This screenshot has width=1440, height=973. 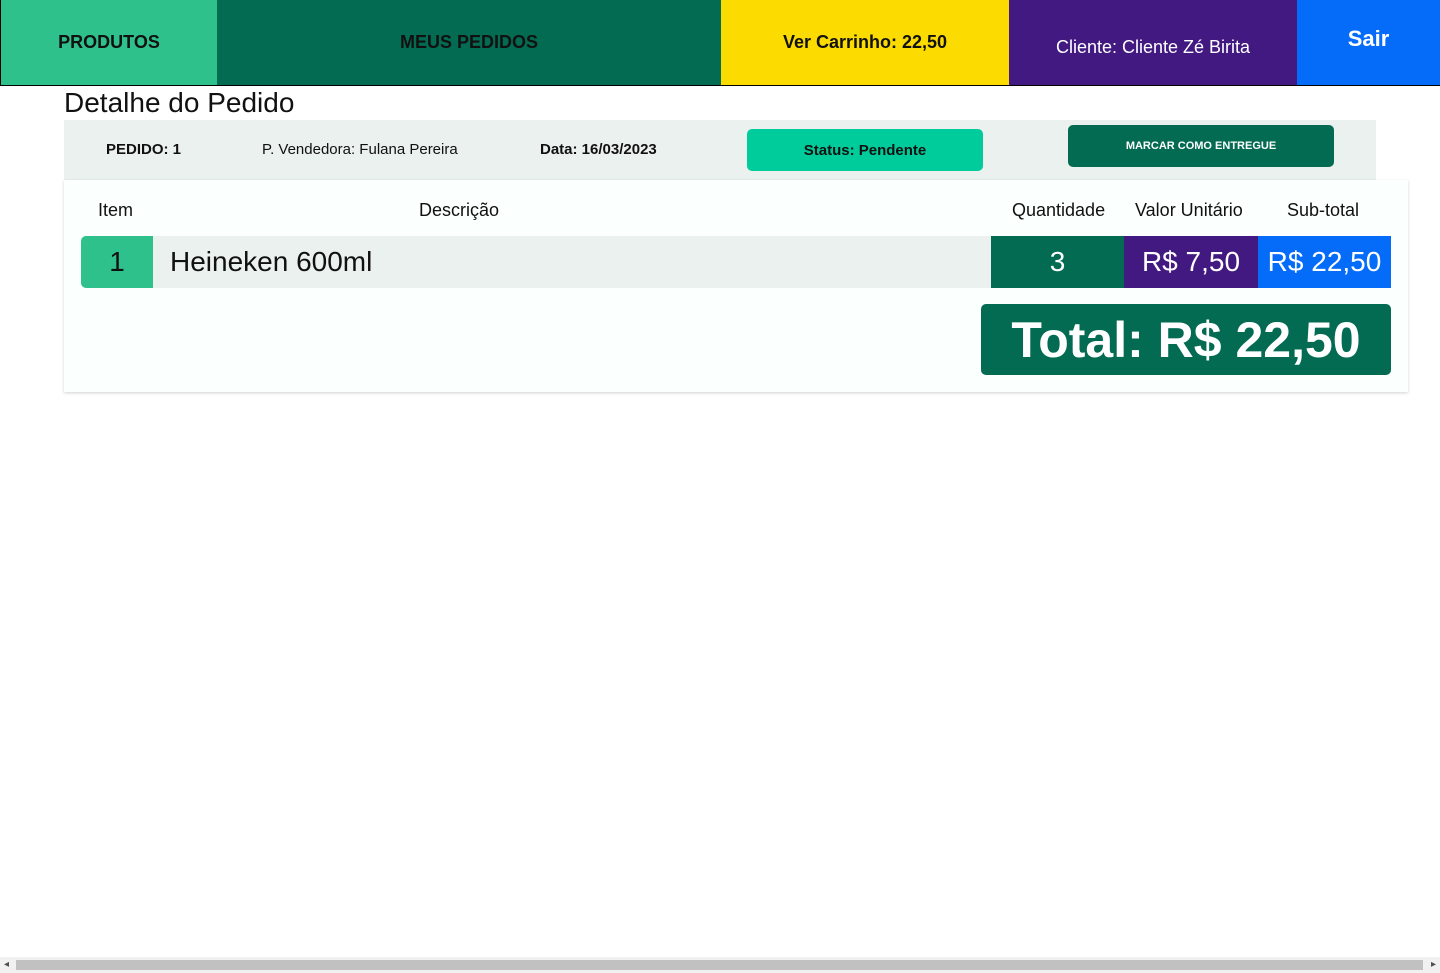 I want to click on page-title: Detalhe do Pedido, so click(x=179, y=102).